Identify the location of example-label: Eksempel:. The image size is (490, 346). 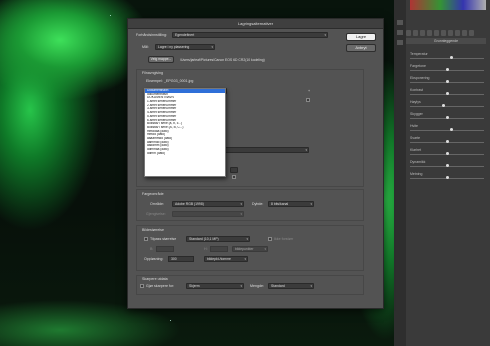
(154, 81).